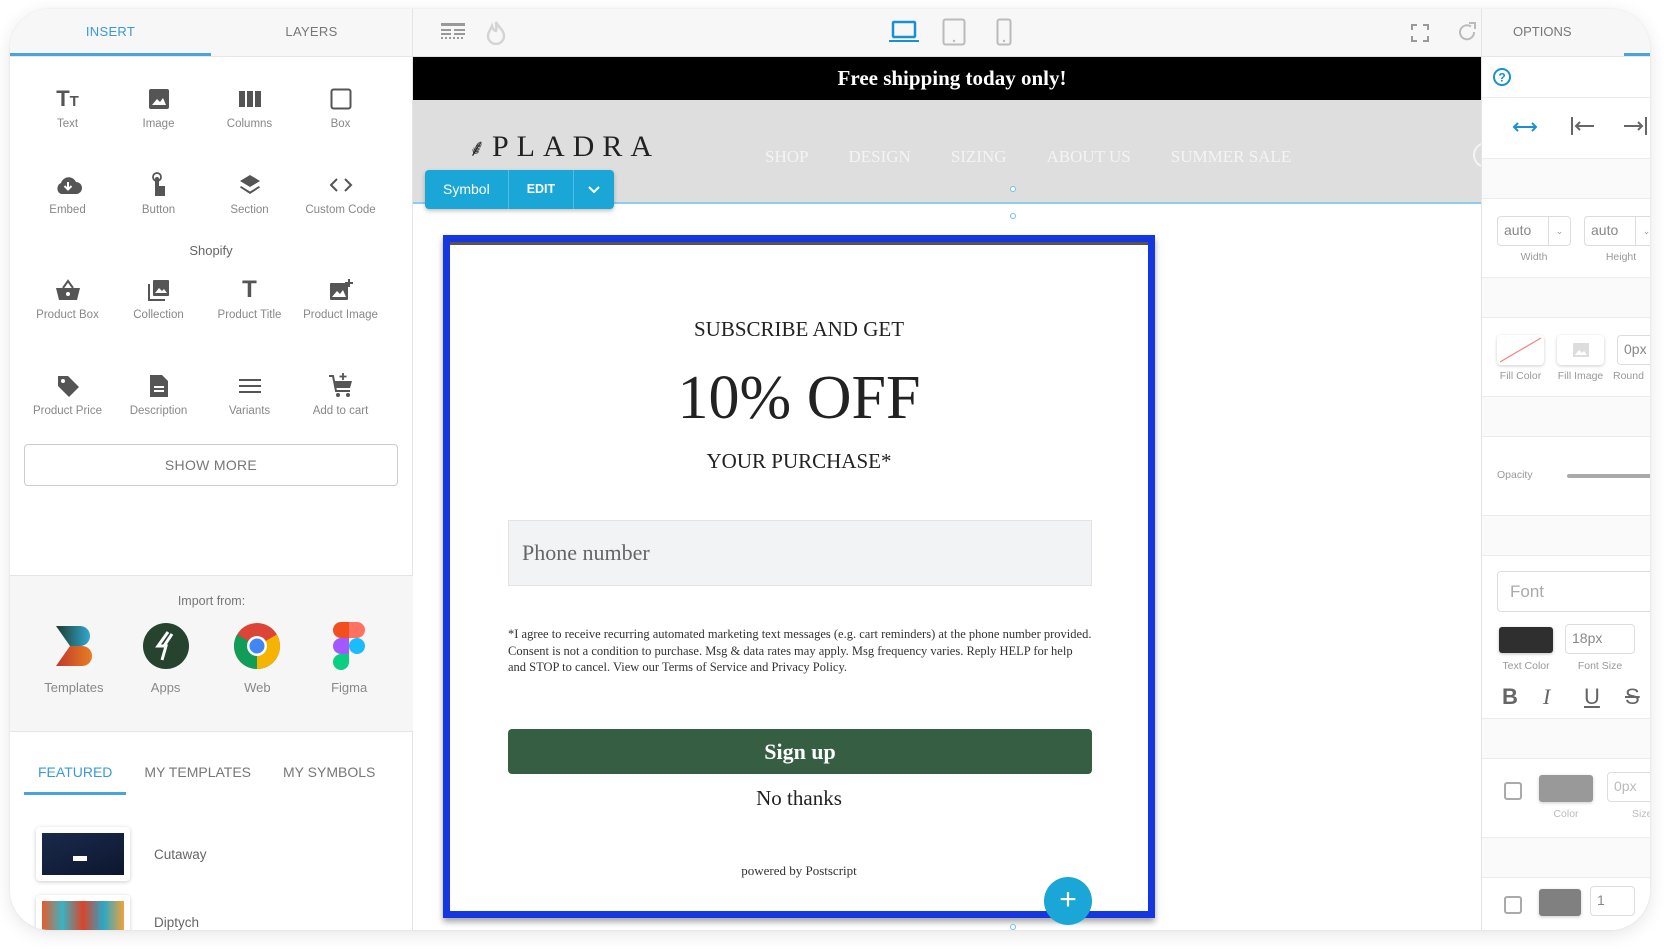 Image resolution: width=1664 pixels, height=949 pixels. Describe the element at coordinates (1420, 35) in the screenshot. I see `fullscreen-icon` at that location.